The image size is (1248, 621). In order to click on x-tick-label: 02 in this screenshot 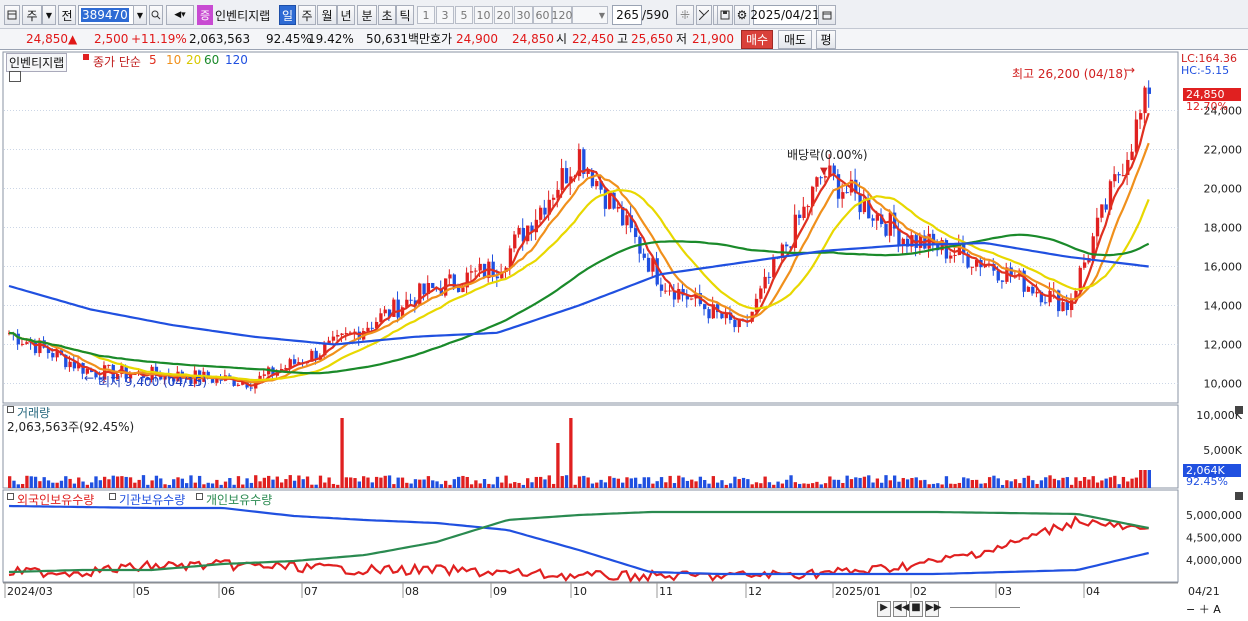, I will do `click(920, 591)`.